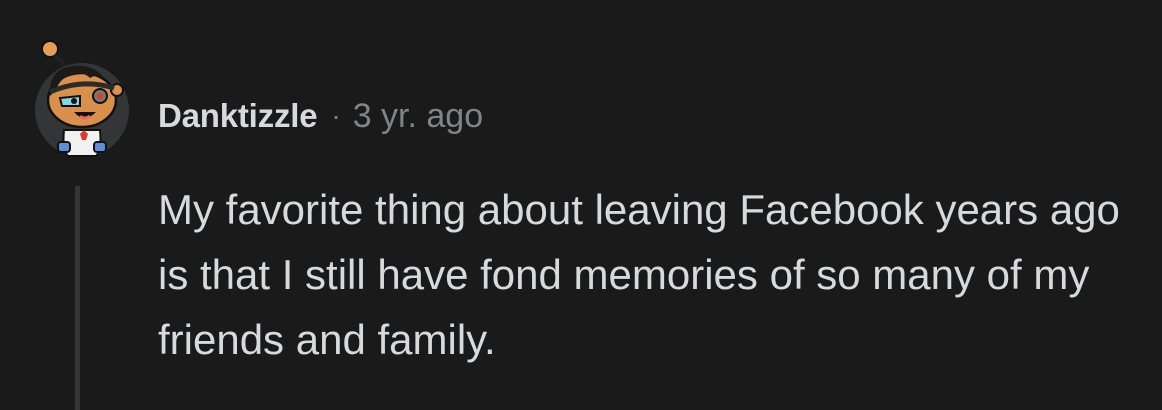  Describe the element at coordinates (238, 116) in the screenshot. I see `username-link: Danktizzle` at that location.